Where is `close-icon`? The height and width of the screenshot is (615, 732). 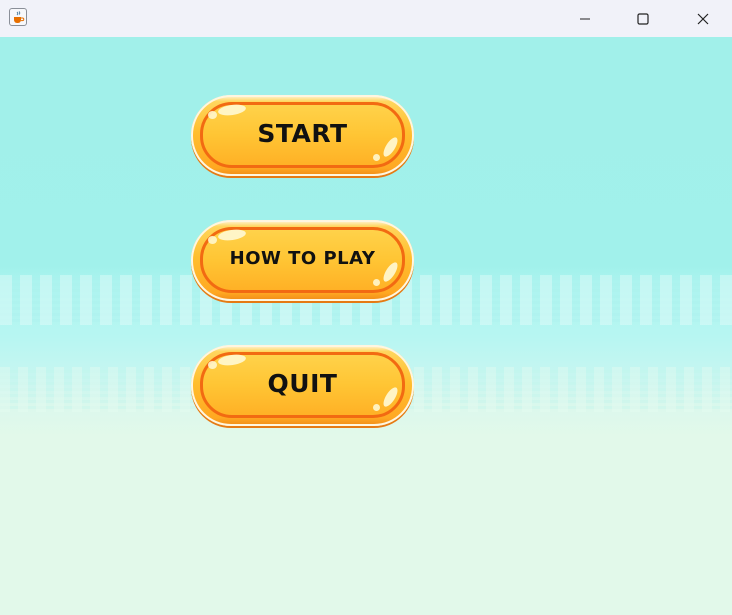 close-icon is located at coordinates (703, 19).